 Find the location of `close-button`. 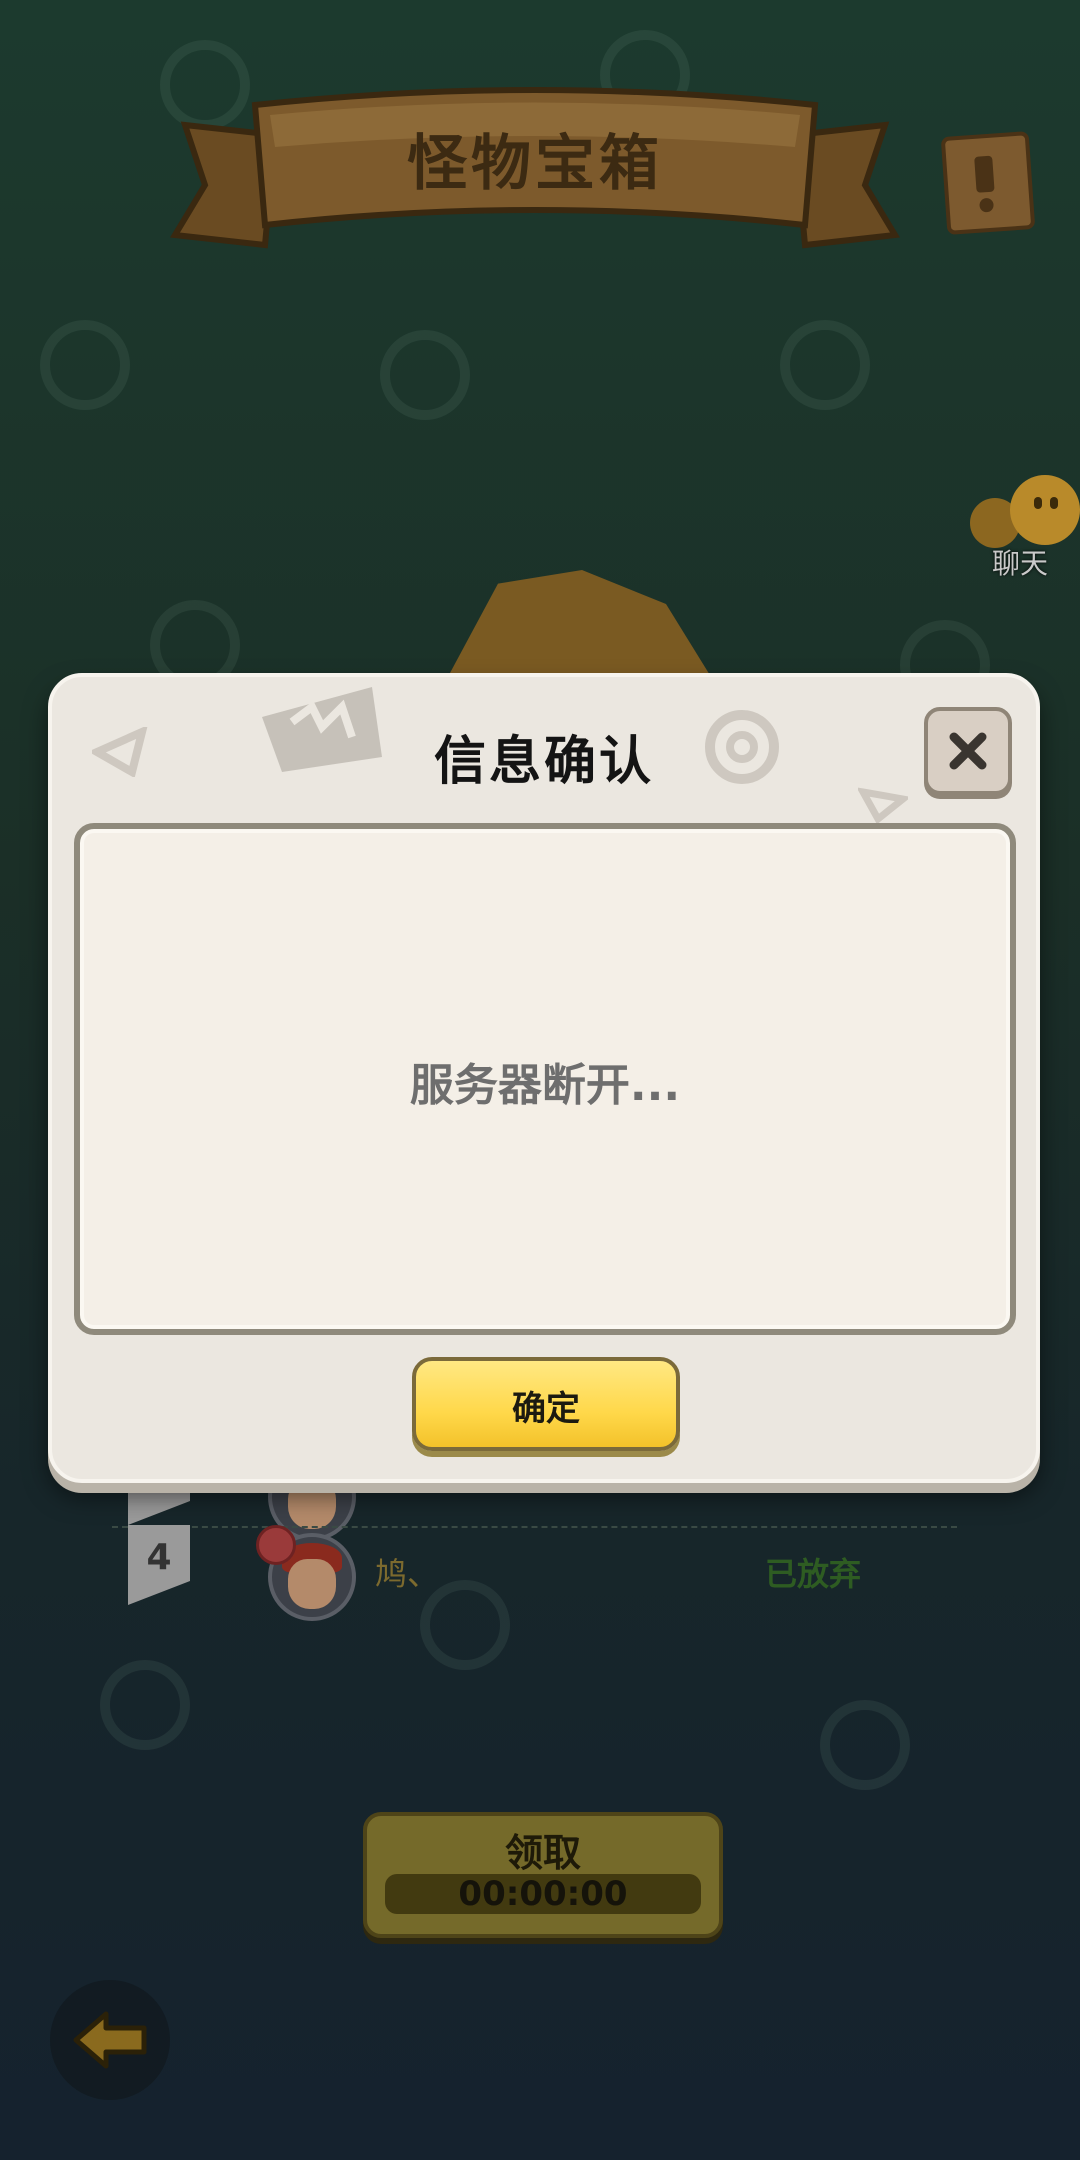

close-button is located at coordinates (968, 751).